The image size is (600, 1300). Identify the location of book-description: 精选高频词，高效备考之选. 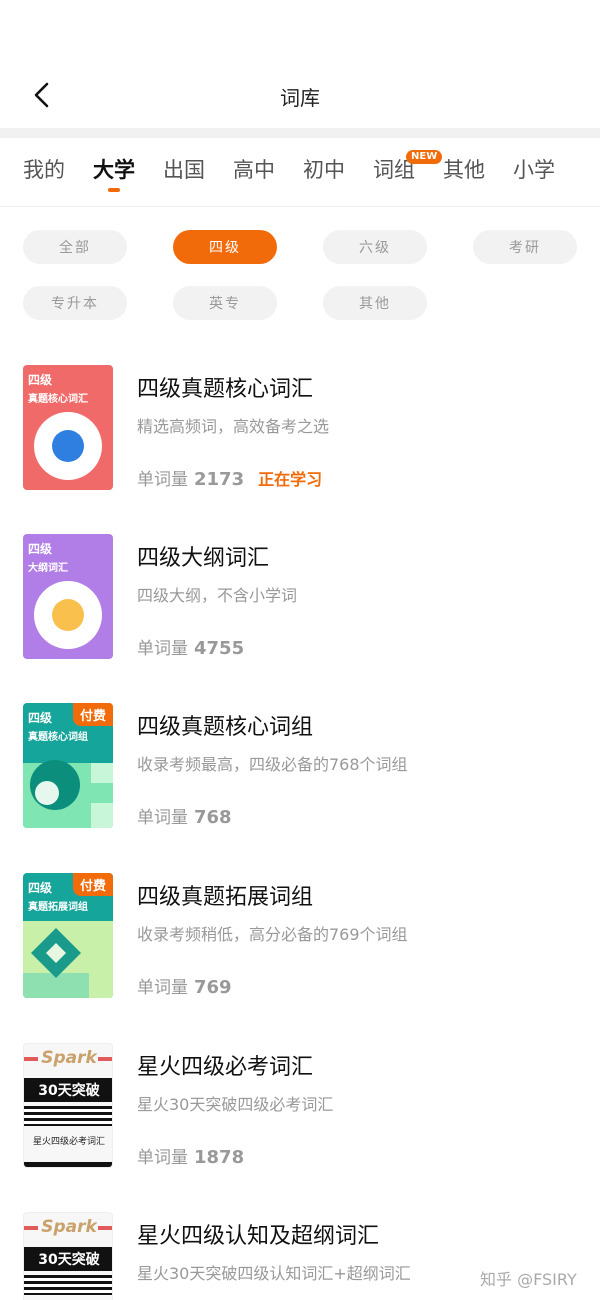
(233, 426).